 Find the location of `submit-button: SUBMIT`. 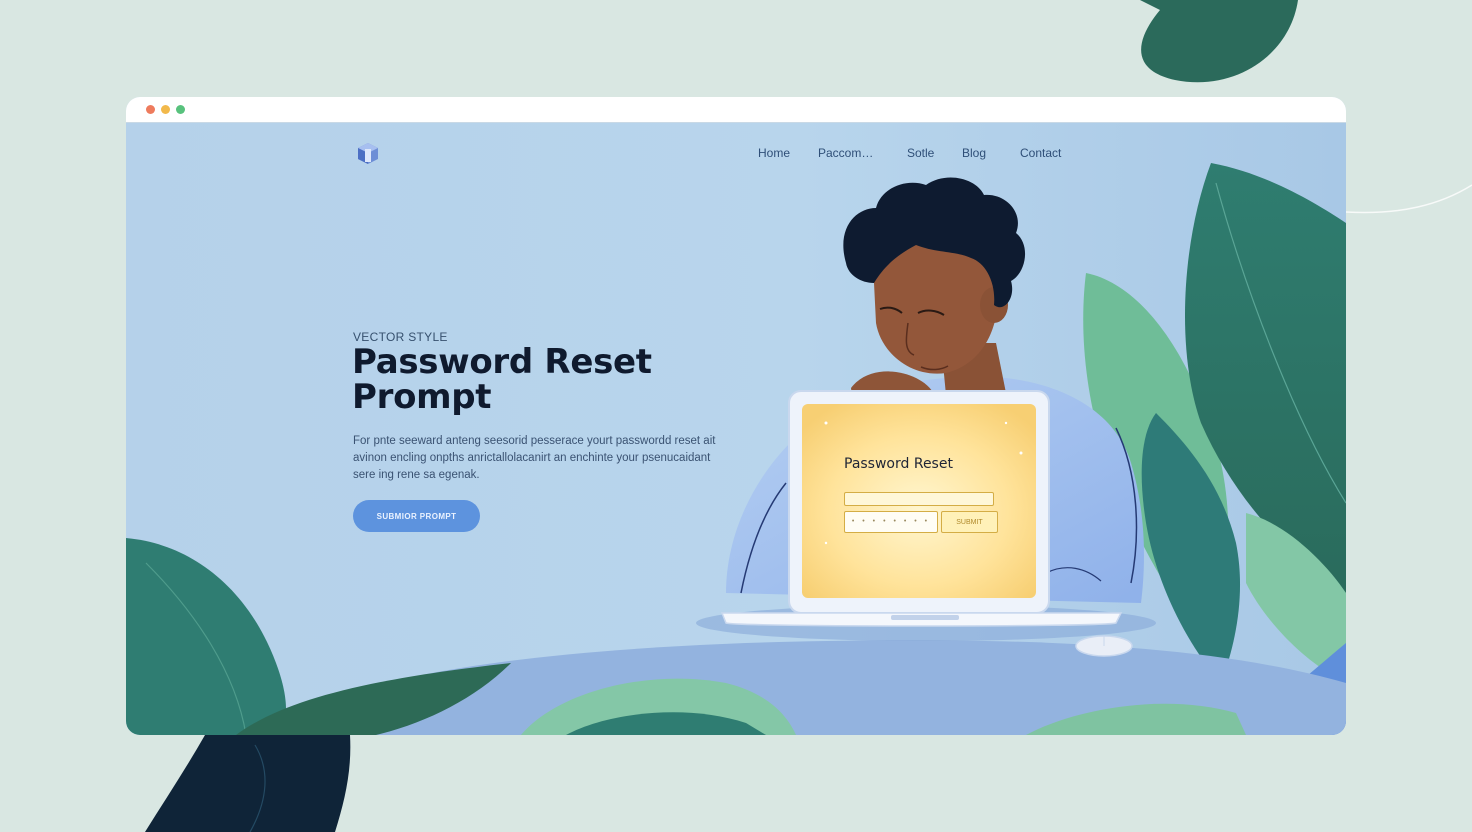

submit-button: SUBMIT is located at coordinates (969, 522).